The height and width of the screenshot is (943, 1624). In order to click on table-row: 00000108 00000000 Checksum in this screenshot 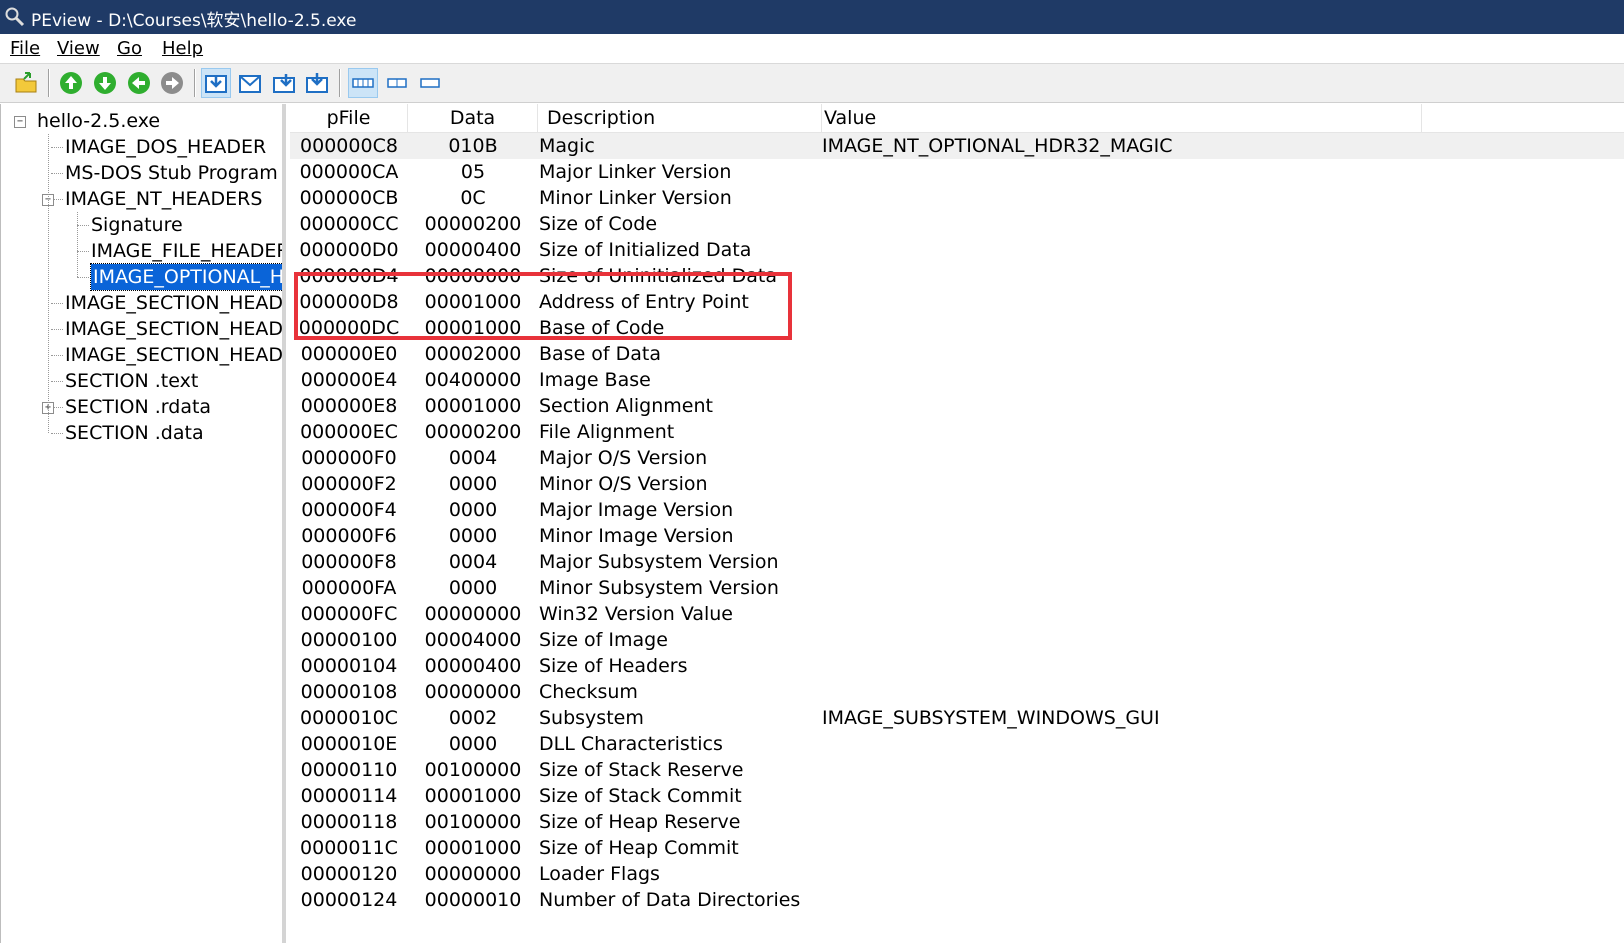, I will do `click(957, 692)`.